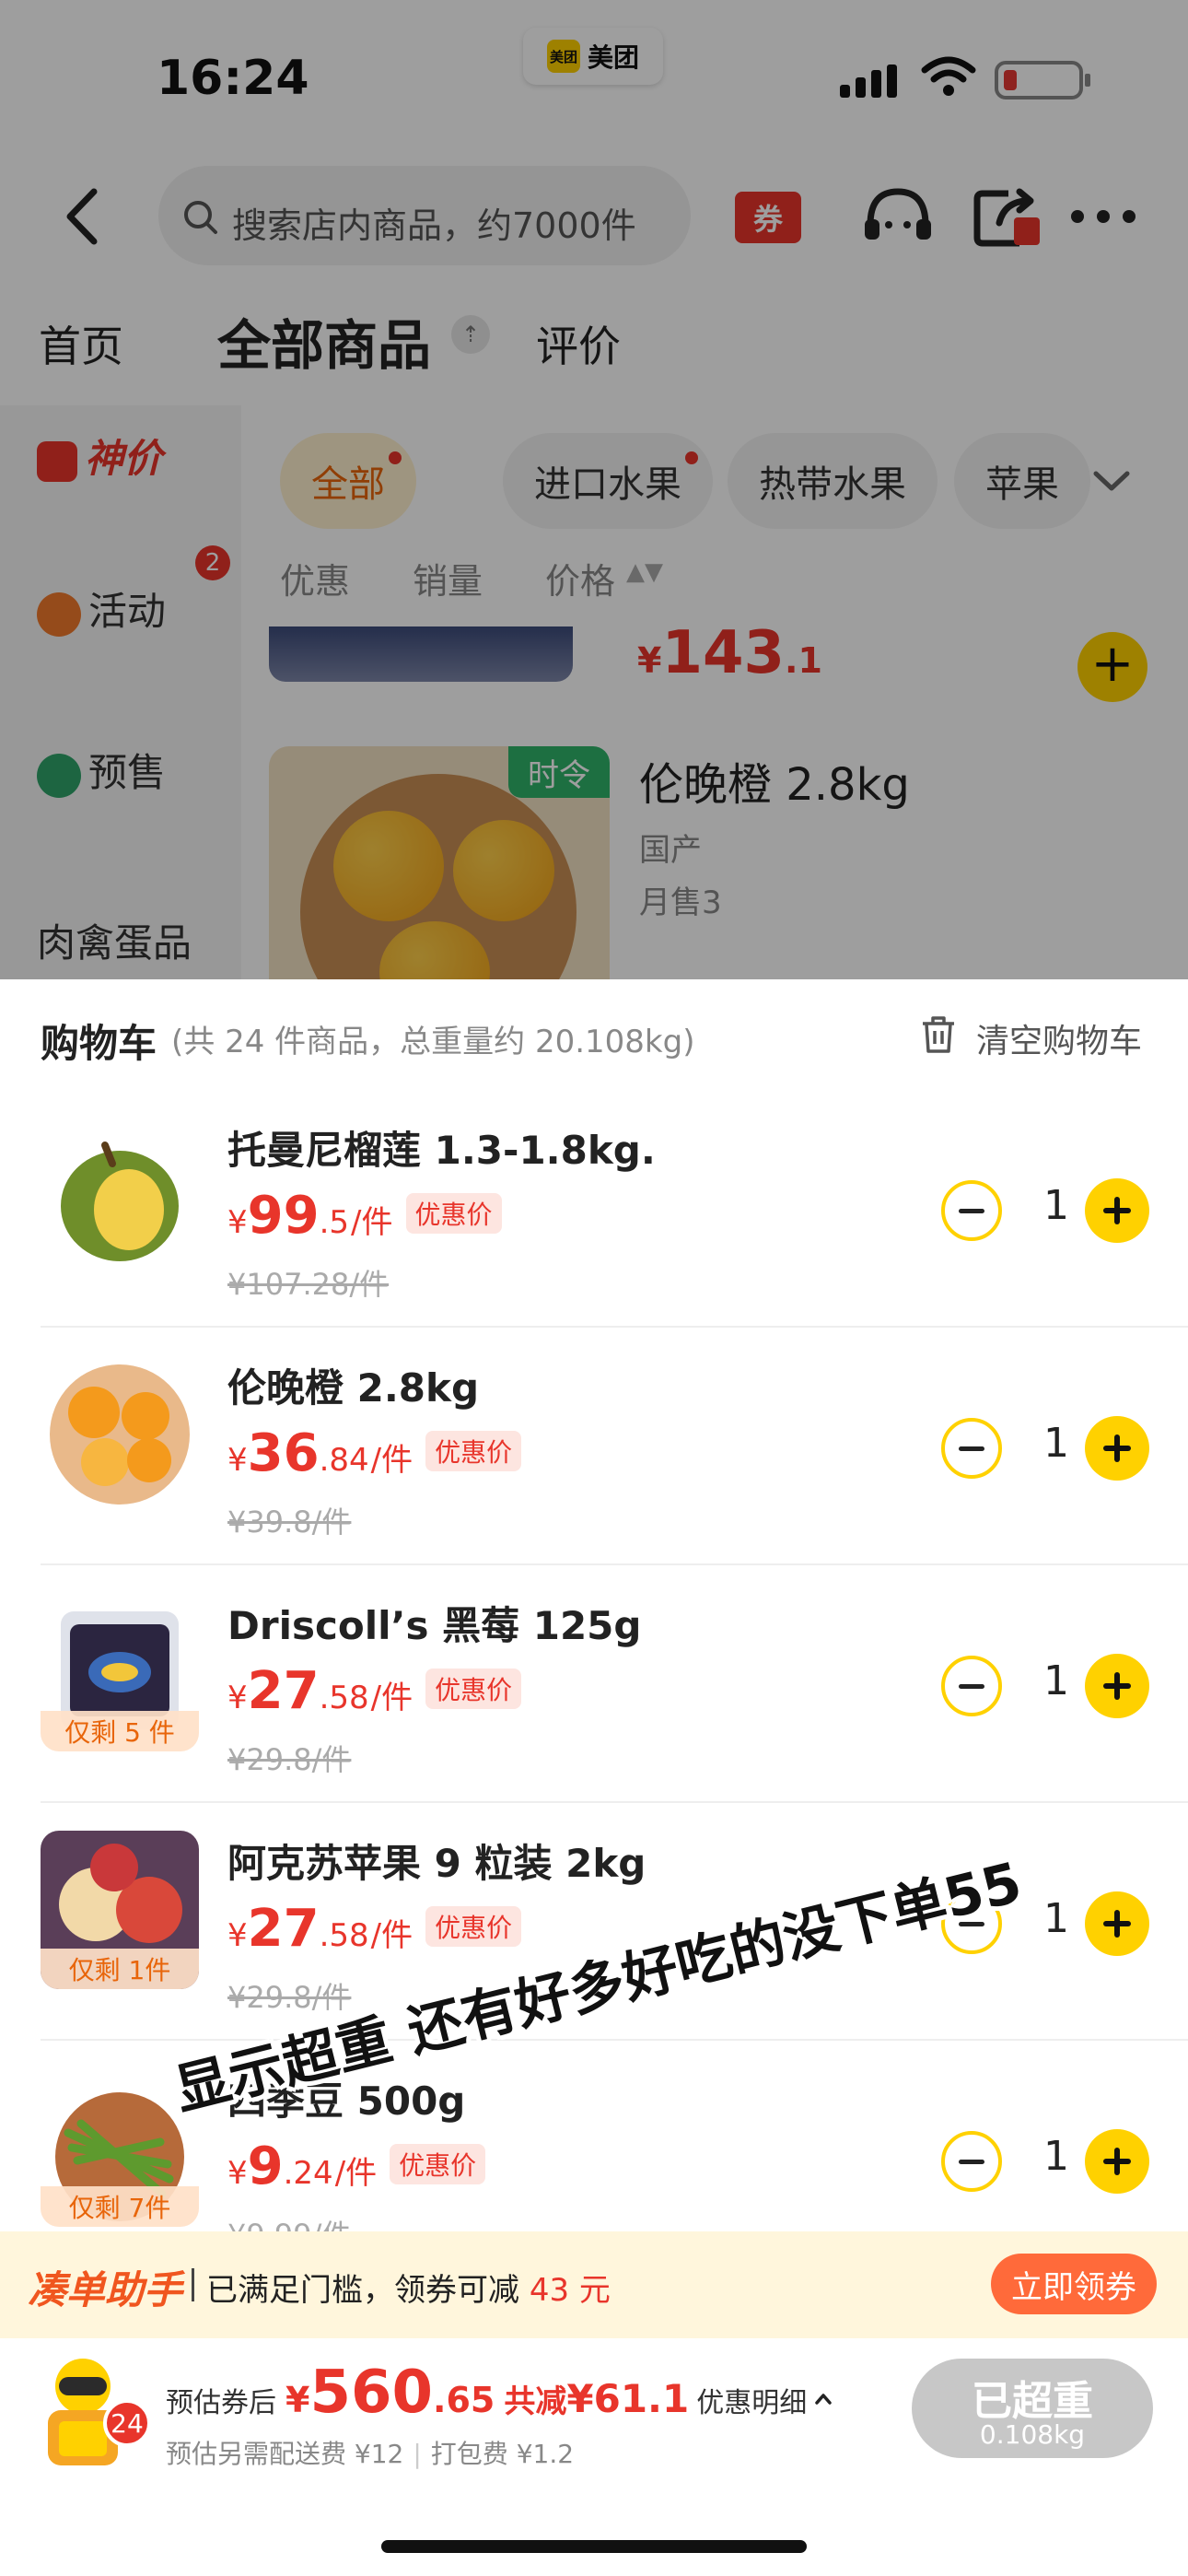 Image resolution: width=1188 pixels, height=2576 pixels. Describe the element at coordinates (265, 2166) in the screenshot. I see `price-integer: 9` at that location.